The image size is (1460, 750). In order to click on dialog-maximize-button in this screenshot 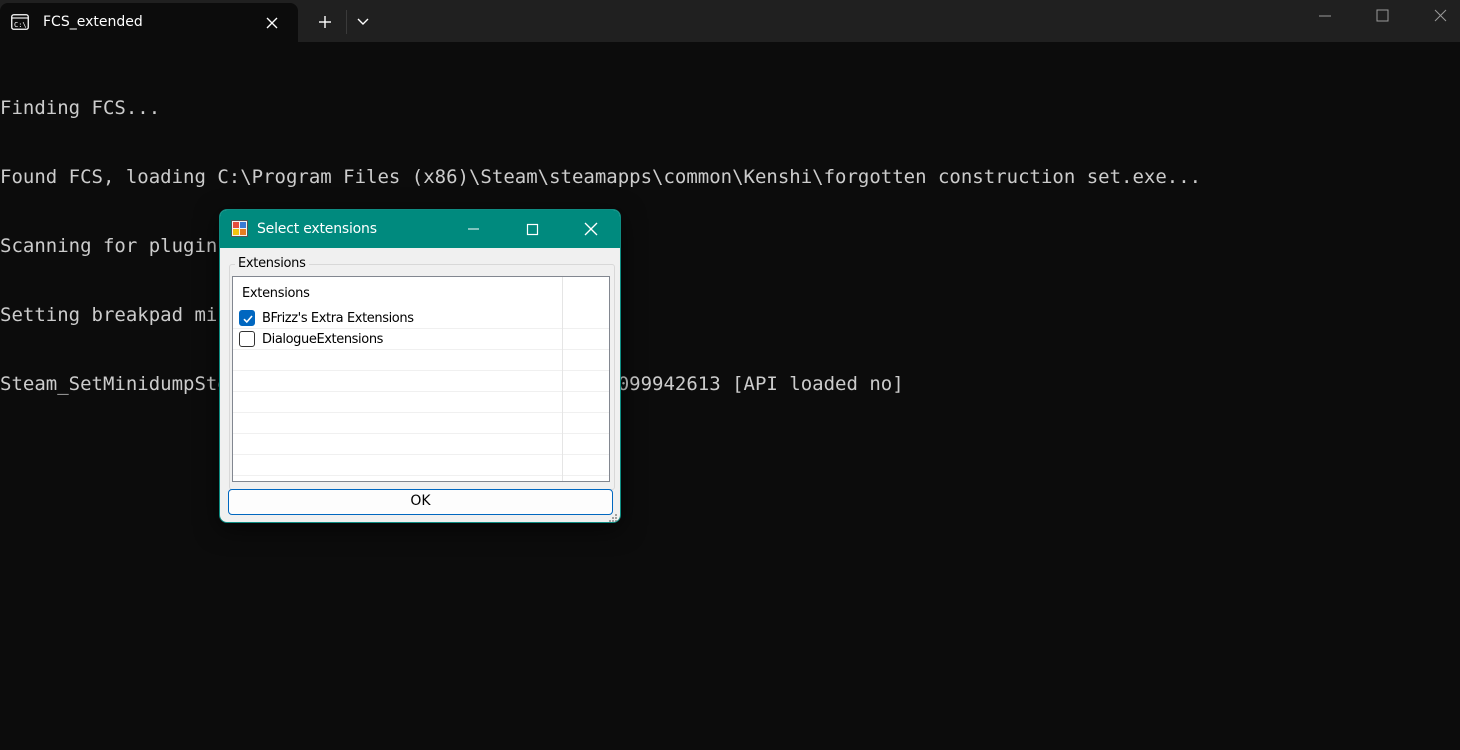, I will do `click(533, 229)`.